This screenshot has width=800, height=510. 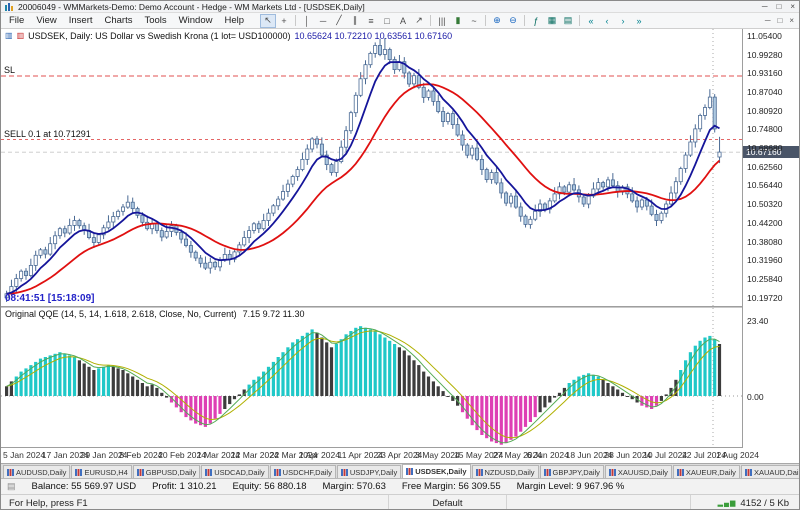 What do you see at coordinates (758, 320) in the screenshot?
I see `indicator-axis-label: 23.40` at bounding box center [758, 320].